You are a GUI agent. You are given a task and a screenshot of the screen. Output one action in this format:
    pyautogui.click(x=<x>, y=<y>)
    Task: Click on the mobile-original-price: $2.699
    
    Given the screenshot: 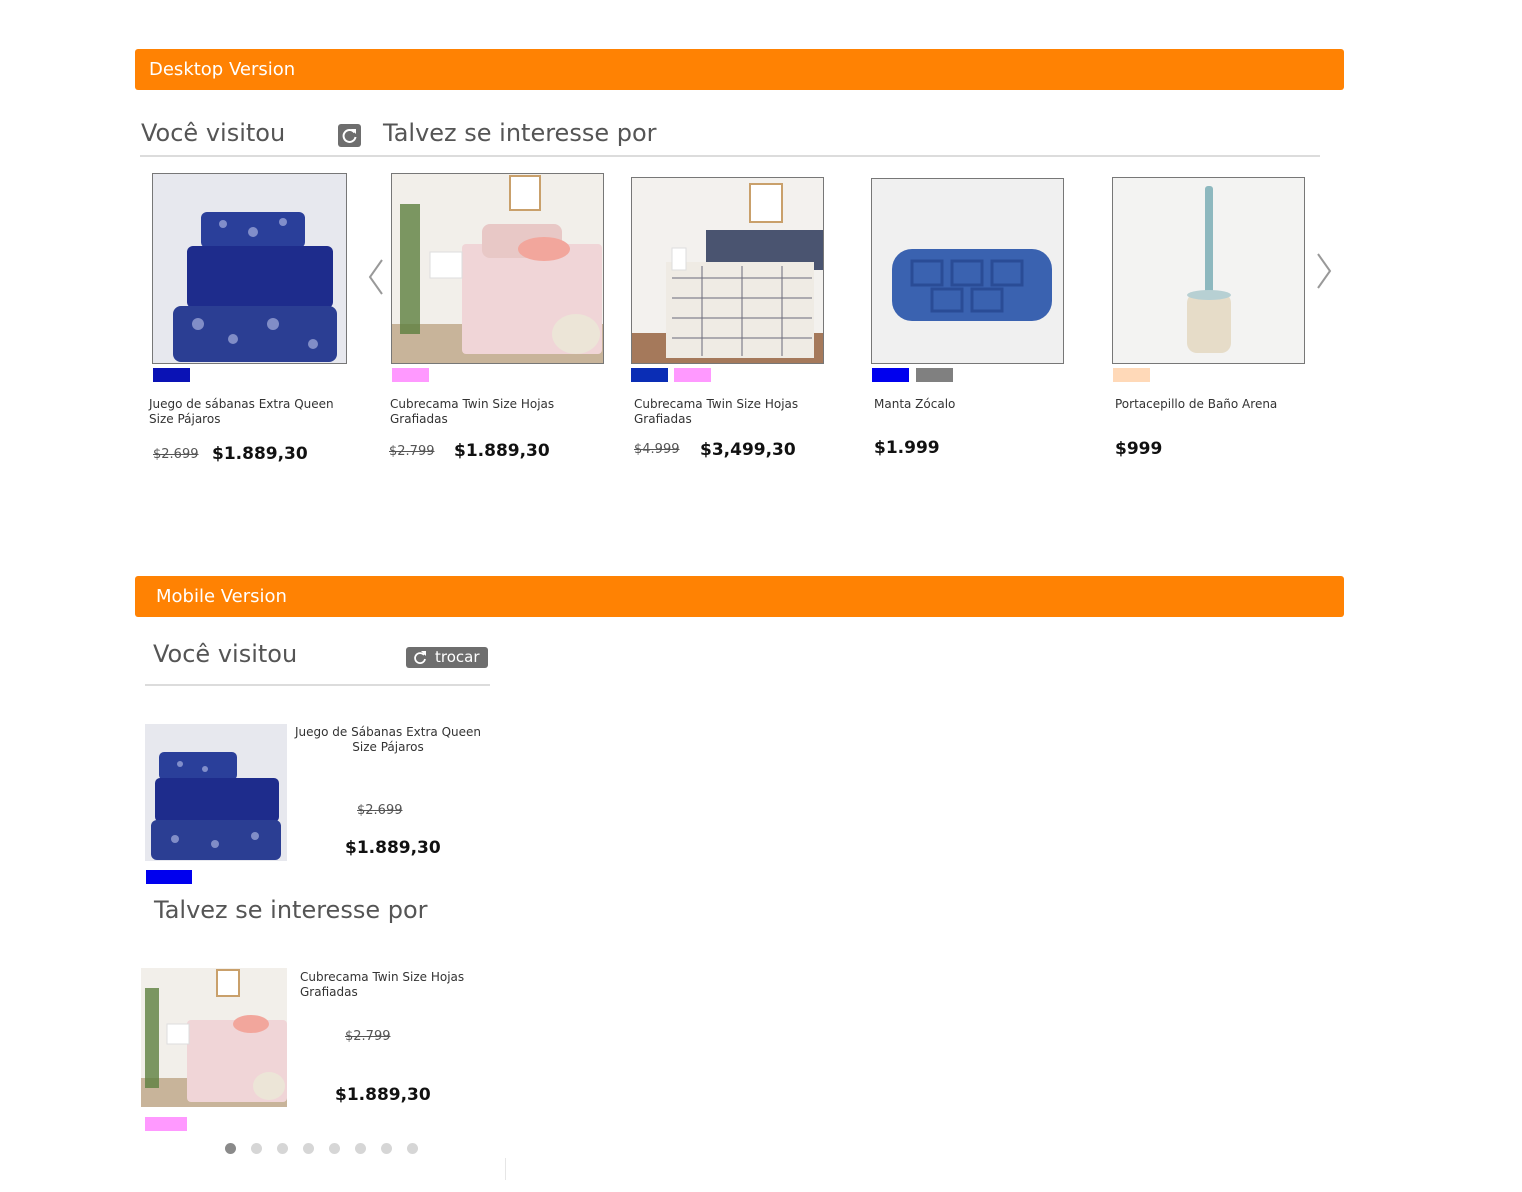 What is the action you would take?
    pyautogui.click(x=380, y=810)
    